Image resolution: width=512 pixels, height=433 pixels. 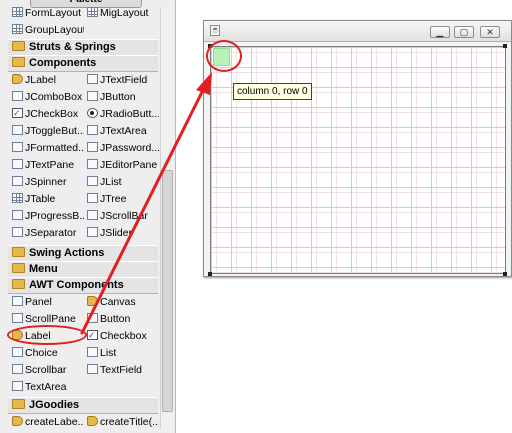 What do you see at coordinates (224, 56) in the screenshot?
I see `annotation-circle-cell` at bounding box center [224, 56].